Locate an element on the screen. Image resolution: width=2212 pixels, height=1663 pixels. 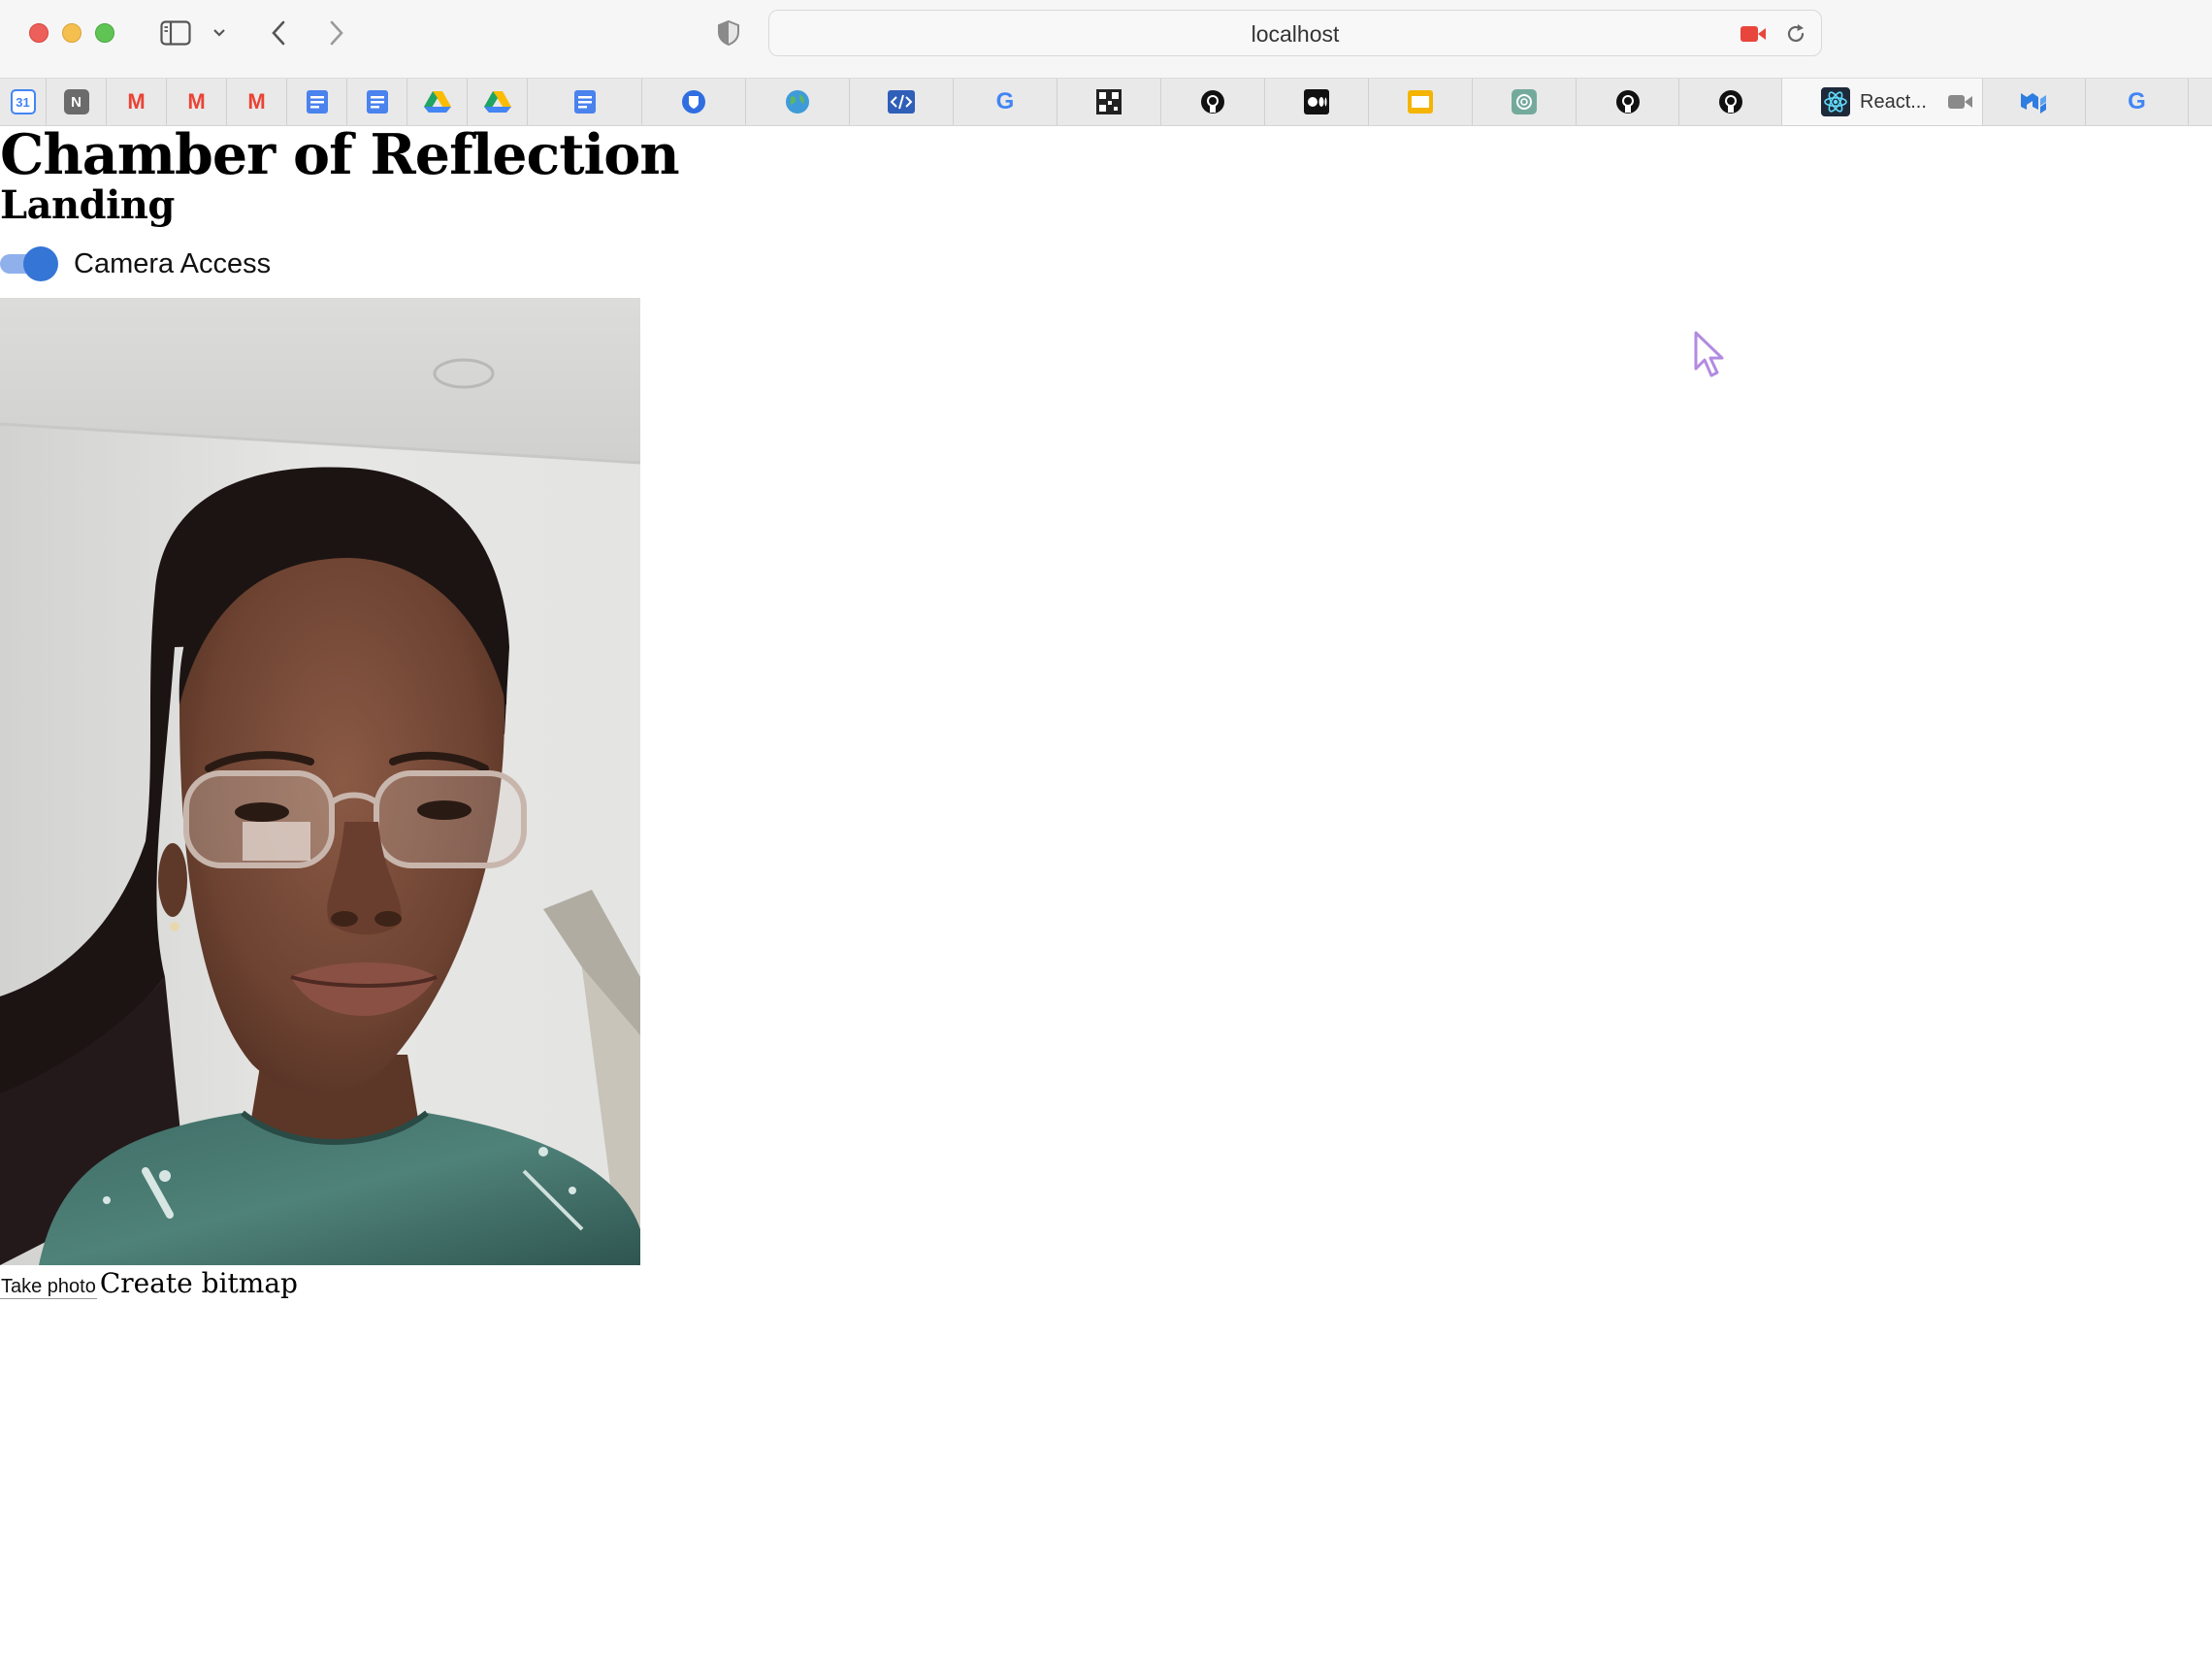
tab-qr is located at coordinates (1109, 102).